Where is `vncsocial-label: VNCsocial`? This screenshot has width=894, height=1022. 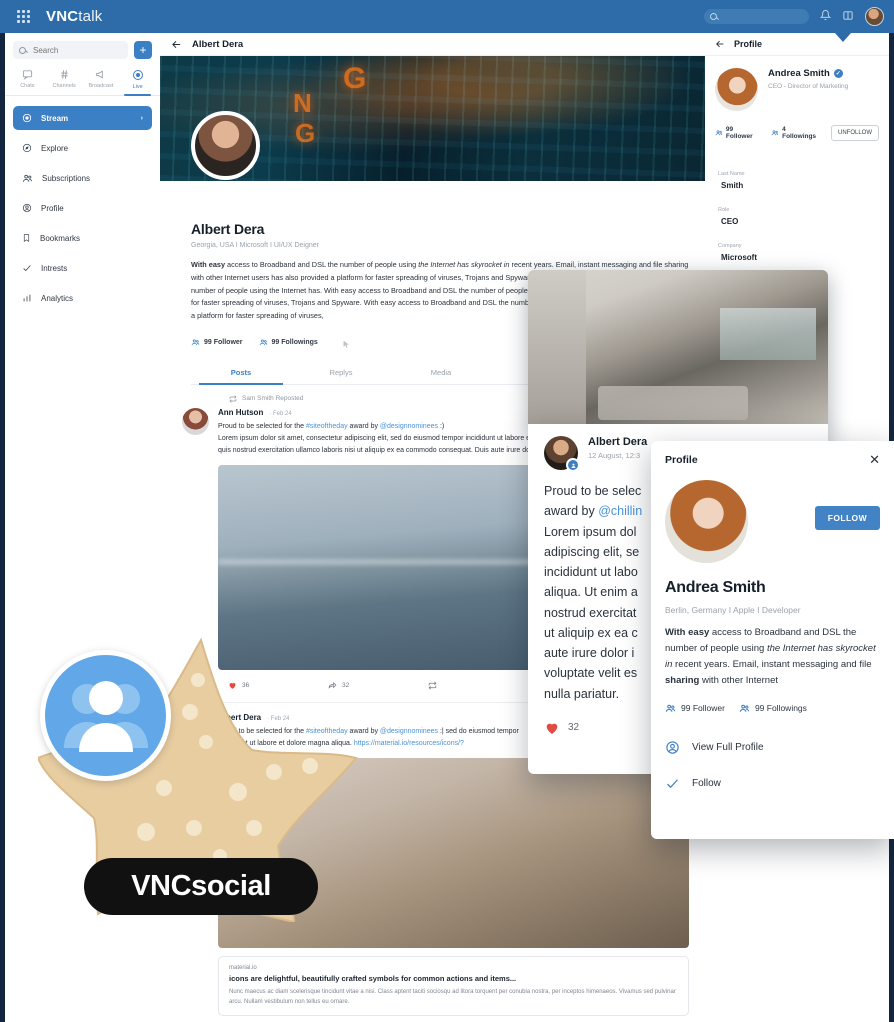 vncsocial-label: VNCsocial is located at coordinates (201, 886).